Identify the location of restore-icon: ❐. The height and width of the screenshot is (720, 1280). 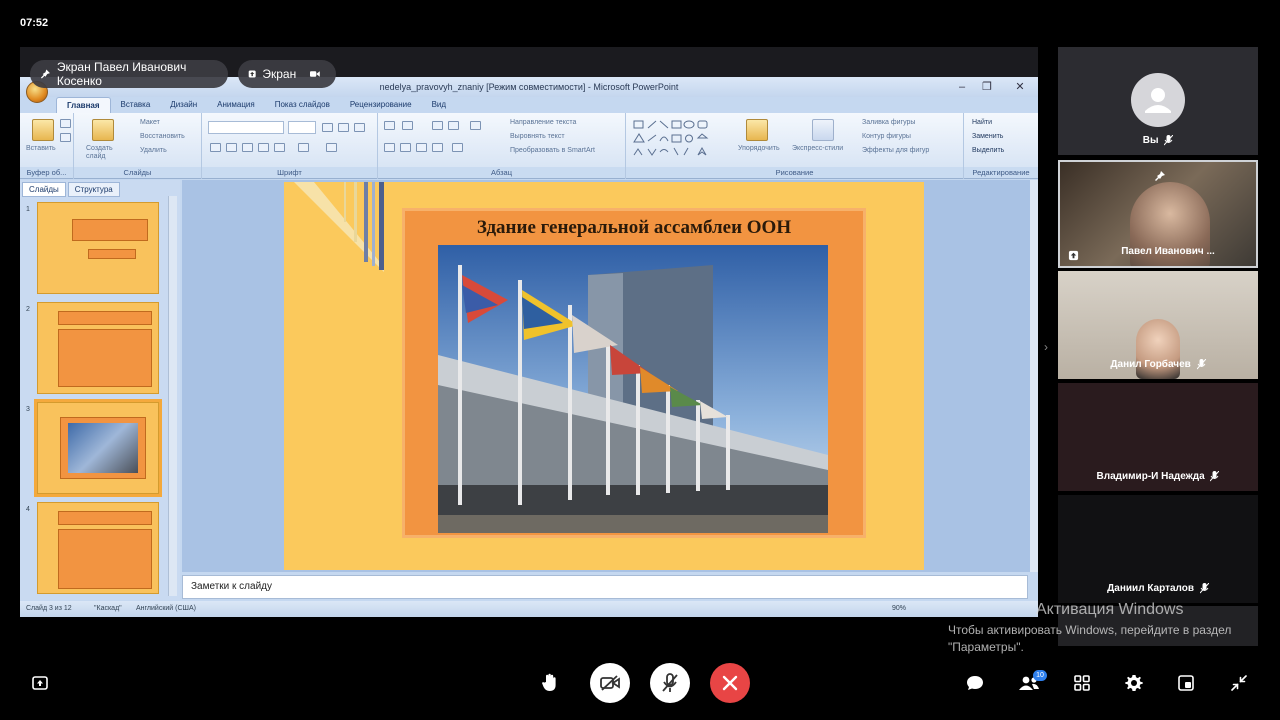
(987, 87).